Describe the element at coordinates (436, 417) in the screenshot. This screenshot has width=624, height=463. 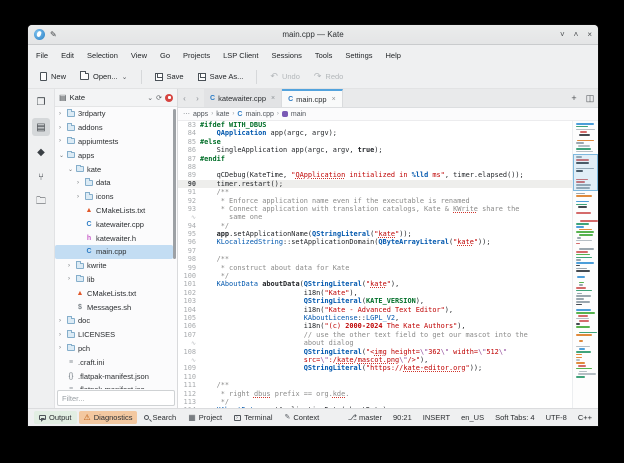
I see `status-insert: INSERT` at that location.